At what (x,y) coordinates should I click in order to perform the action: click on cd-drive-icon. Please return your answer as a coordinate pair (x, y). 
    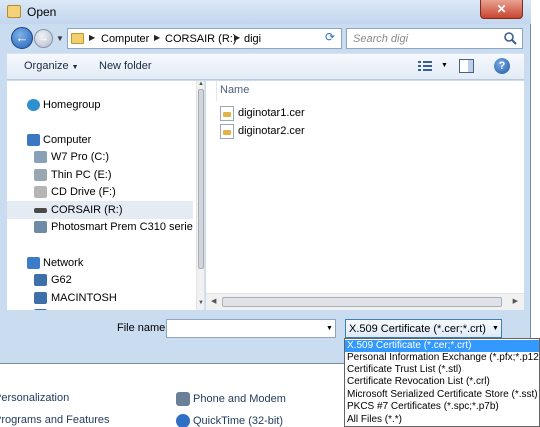
    Looking at the image, I should click on (40, 192).